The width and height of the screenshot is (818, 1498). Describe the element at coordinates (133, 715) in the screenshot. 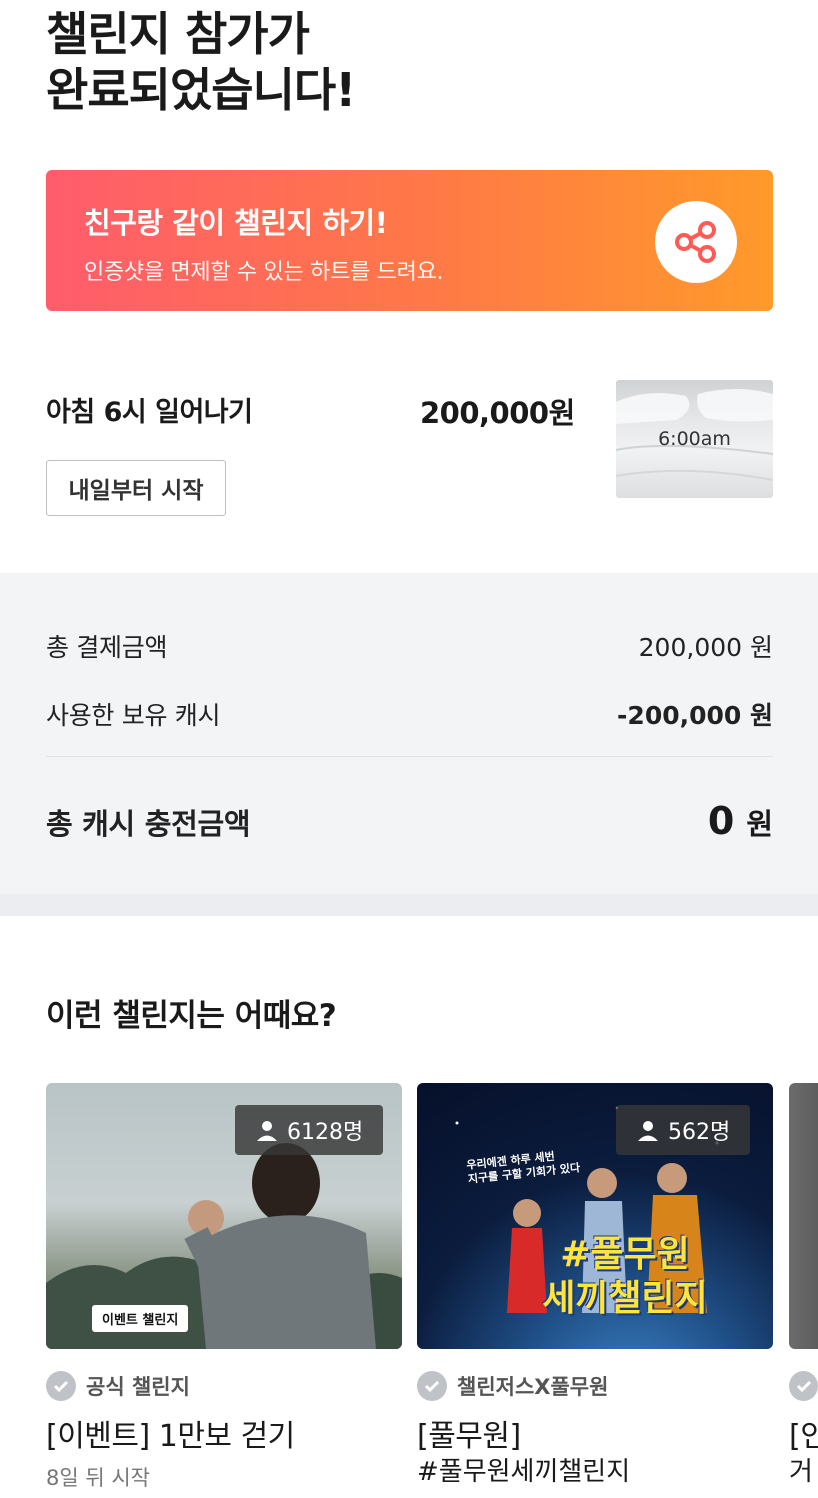

I see `used-cash-label: 사용한 보유 캐시` at that location.